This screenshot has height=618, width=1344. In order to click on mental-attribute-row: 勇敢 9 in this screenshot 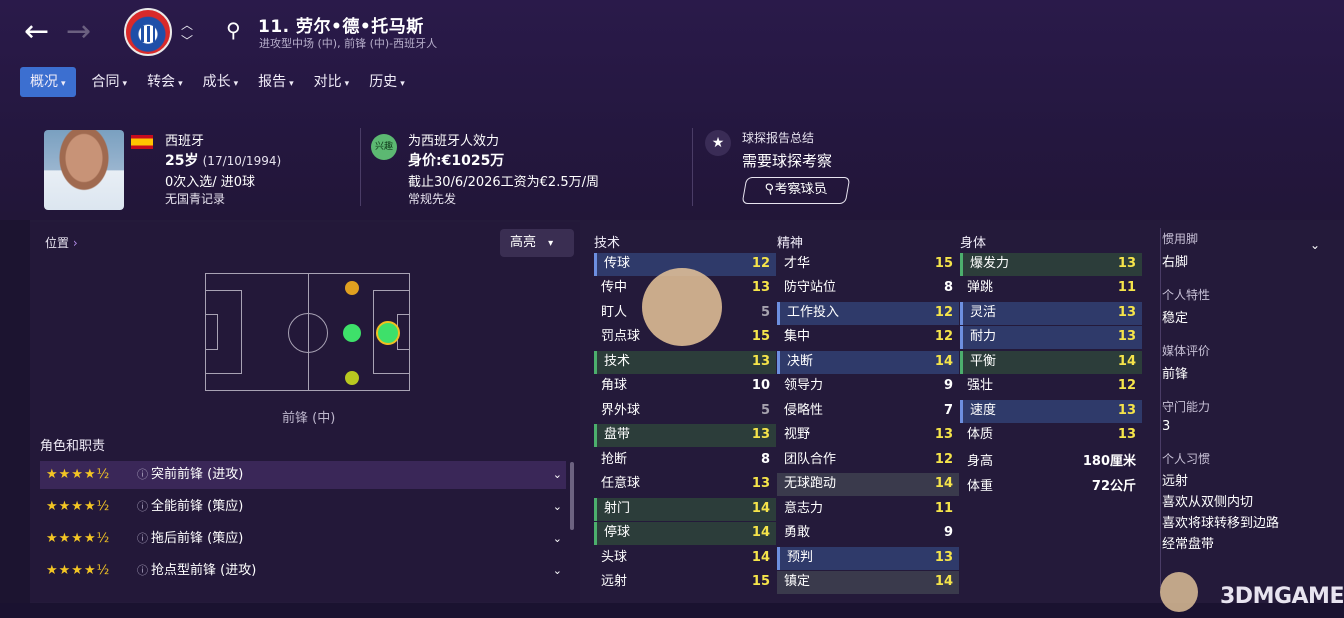, I will do `click(868, 533)`.